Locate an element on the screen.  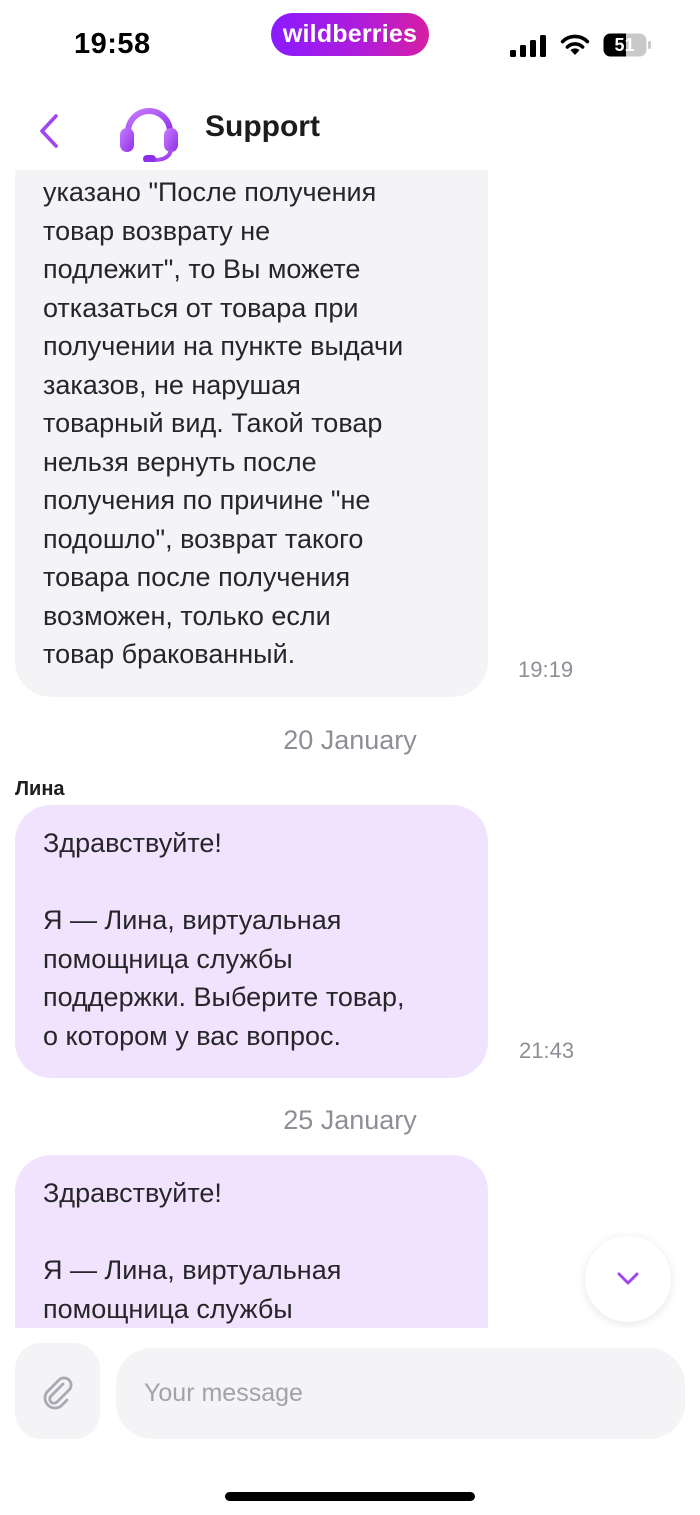
scroll-to-bottom-button is located at coordinates (628, 1279).